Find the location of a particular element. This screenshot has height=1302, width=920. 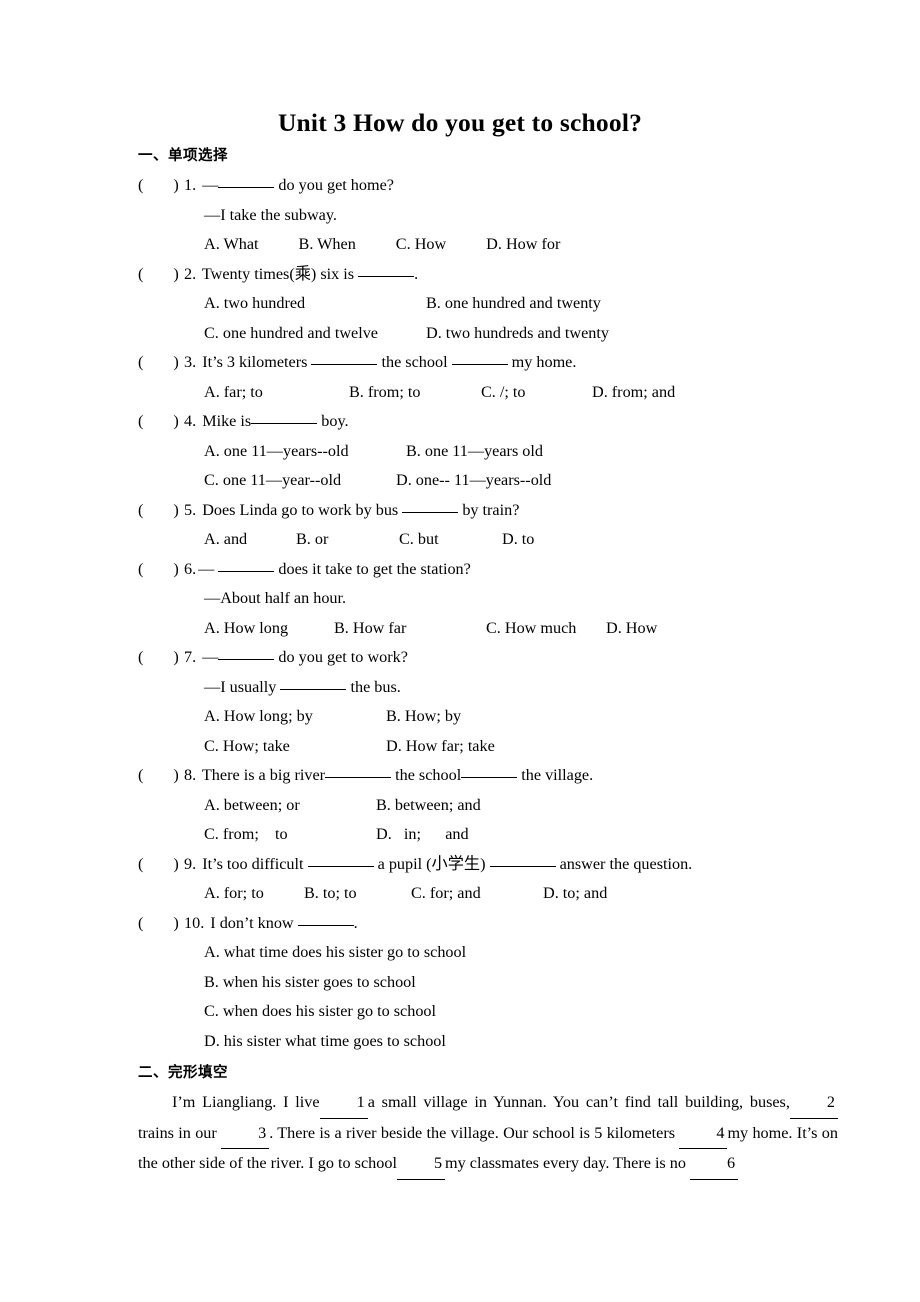

cloze-blank-2: 2 is located at coordinates (813, 1103).